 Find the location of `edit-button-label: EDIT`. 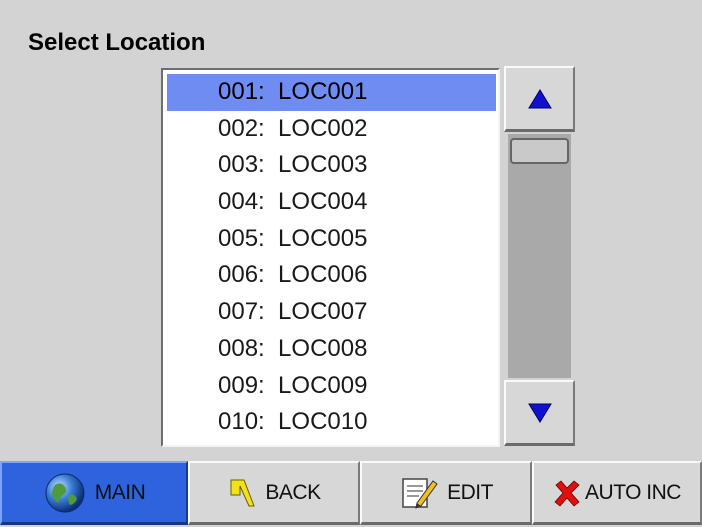

edit-button-label: EDIT is located at coordinates (470, 492).